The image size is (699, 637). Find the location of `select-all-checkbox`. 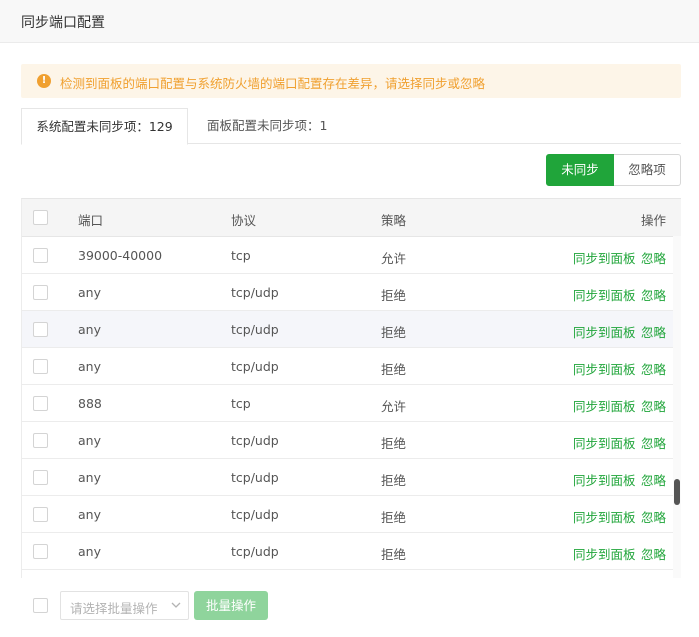

select-all-checkbox is located at coordinates (40, 217).